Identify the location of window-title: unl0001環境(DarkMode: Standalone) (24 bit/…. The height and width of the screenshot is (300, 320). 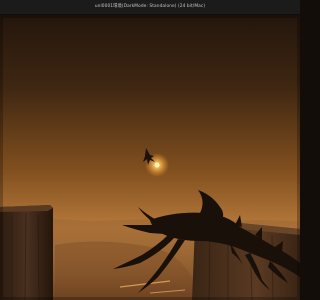
(150, 6).